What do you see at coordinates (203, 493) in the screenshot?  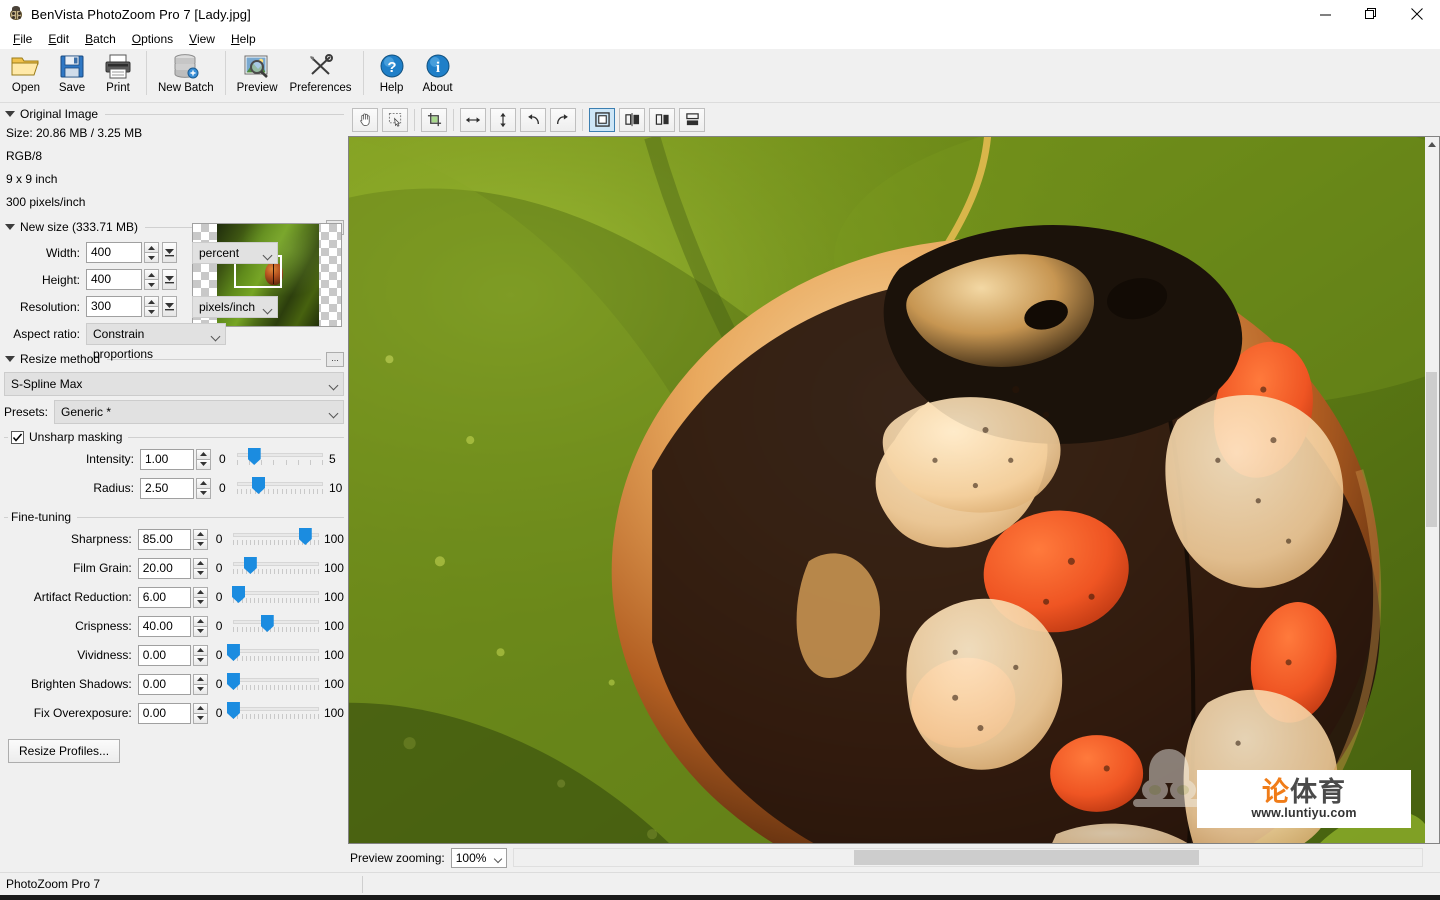 I see `radius-spin-down` at bounding box center [203, 493].